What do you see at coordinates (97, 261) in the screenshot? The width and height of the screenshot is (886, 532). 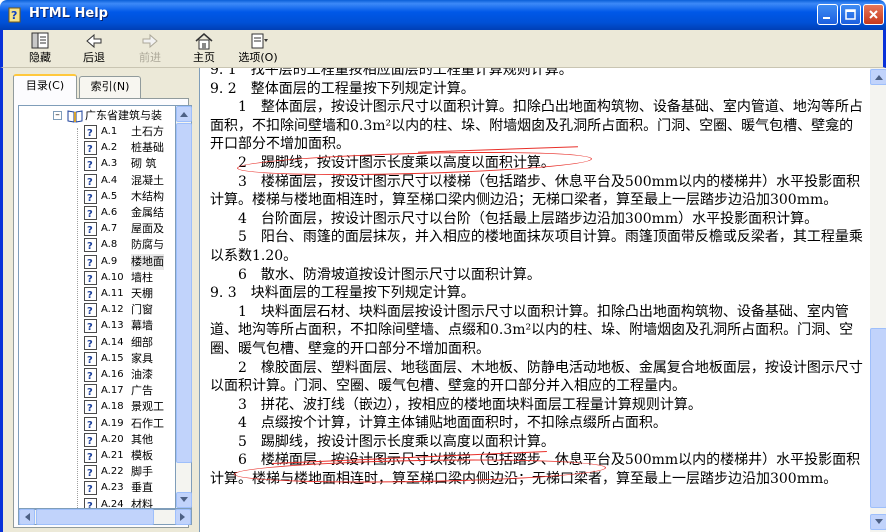 I see `tree-item: ? A.9 楼地面` at bounding box center [97, 261].